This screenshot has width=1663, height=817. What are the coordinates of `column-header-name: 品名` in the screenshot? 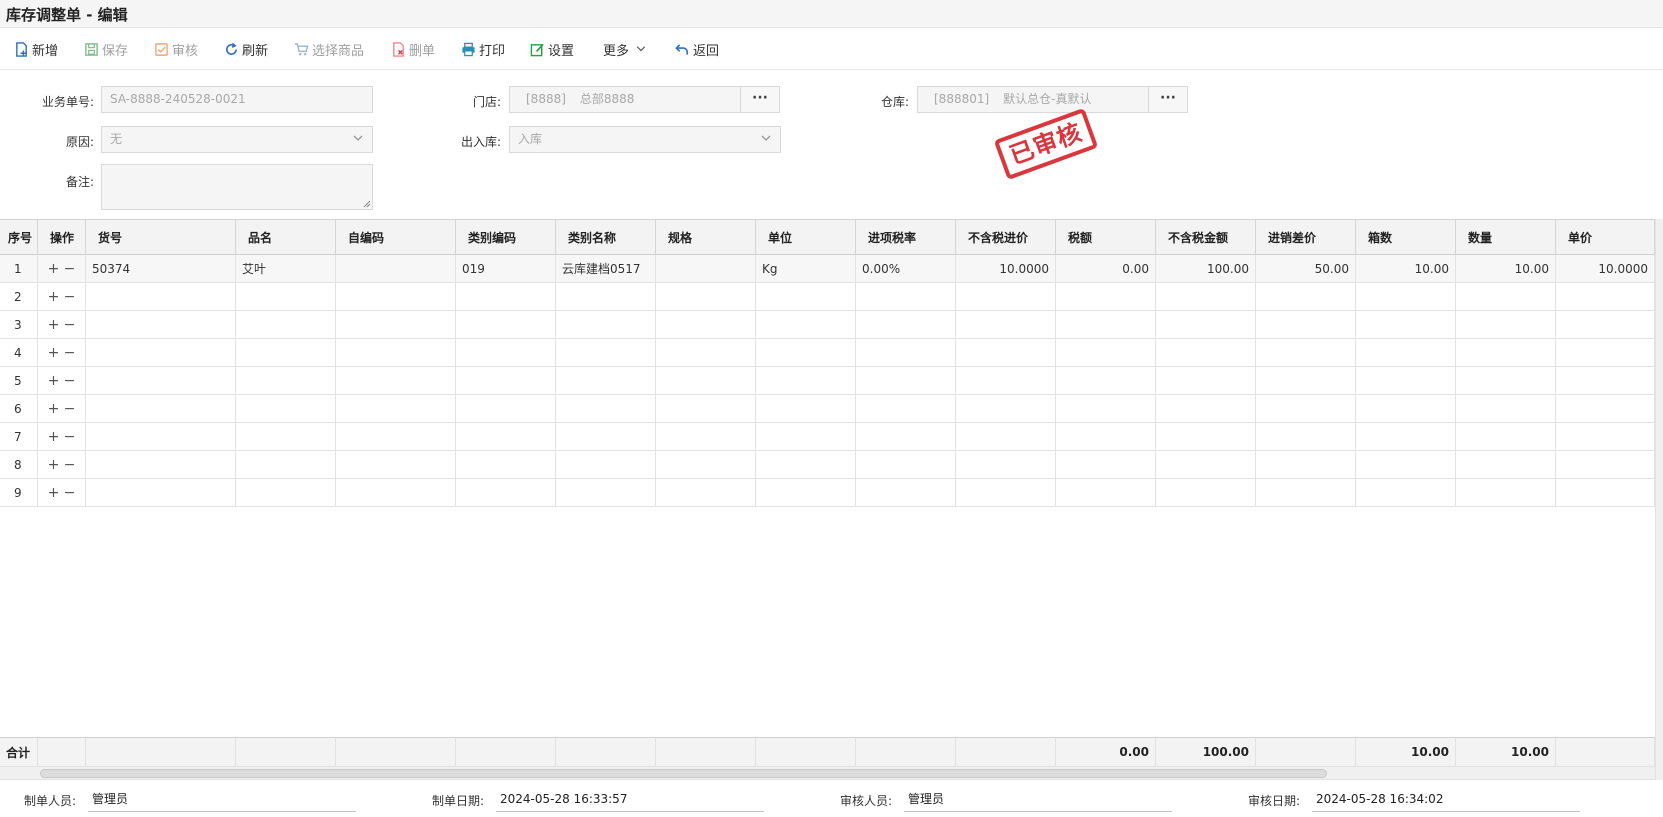 It's located at (286, 237).